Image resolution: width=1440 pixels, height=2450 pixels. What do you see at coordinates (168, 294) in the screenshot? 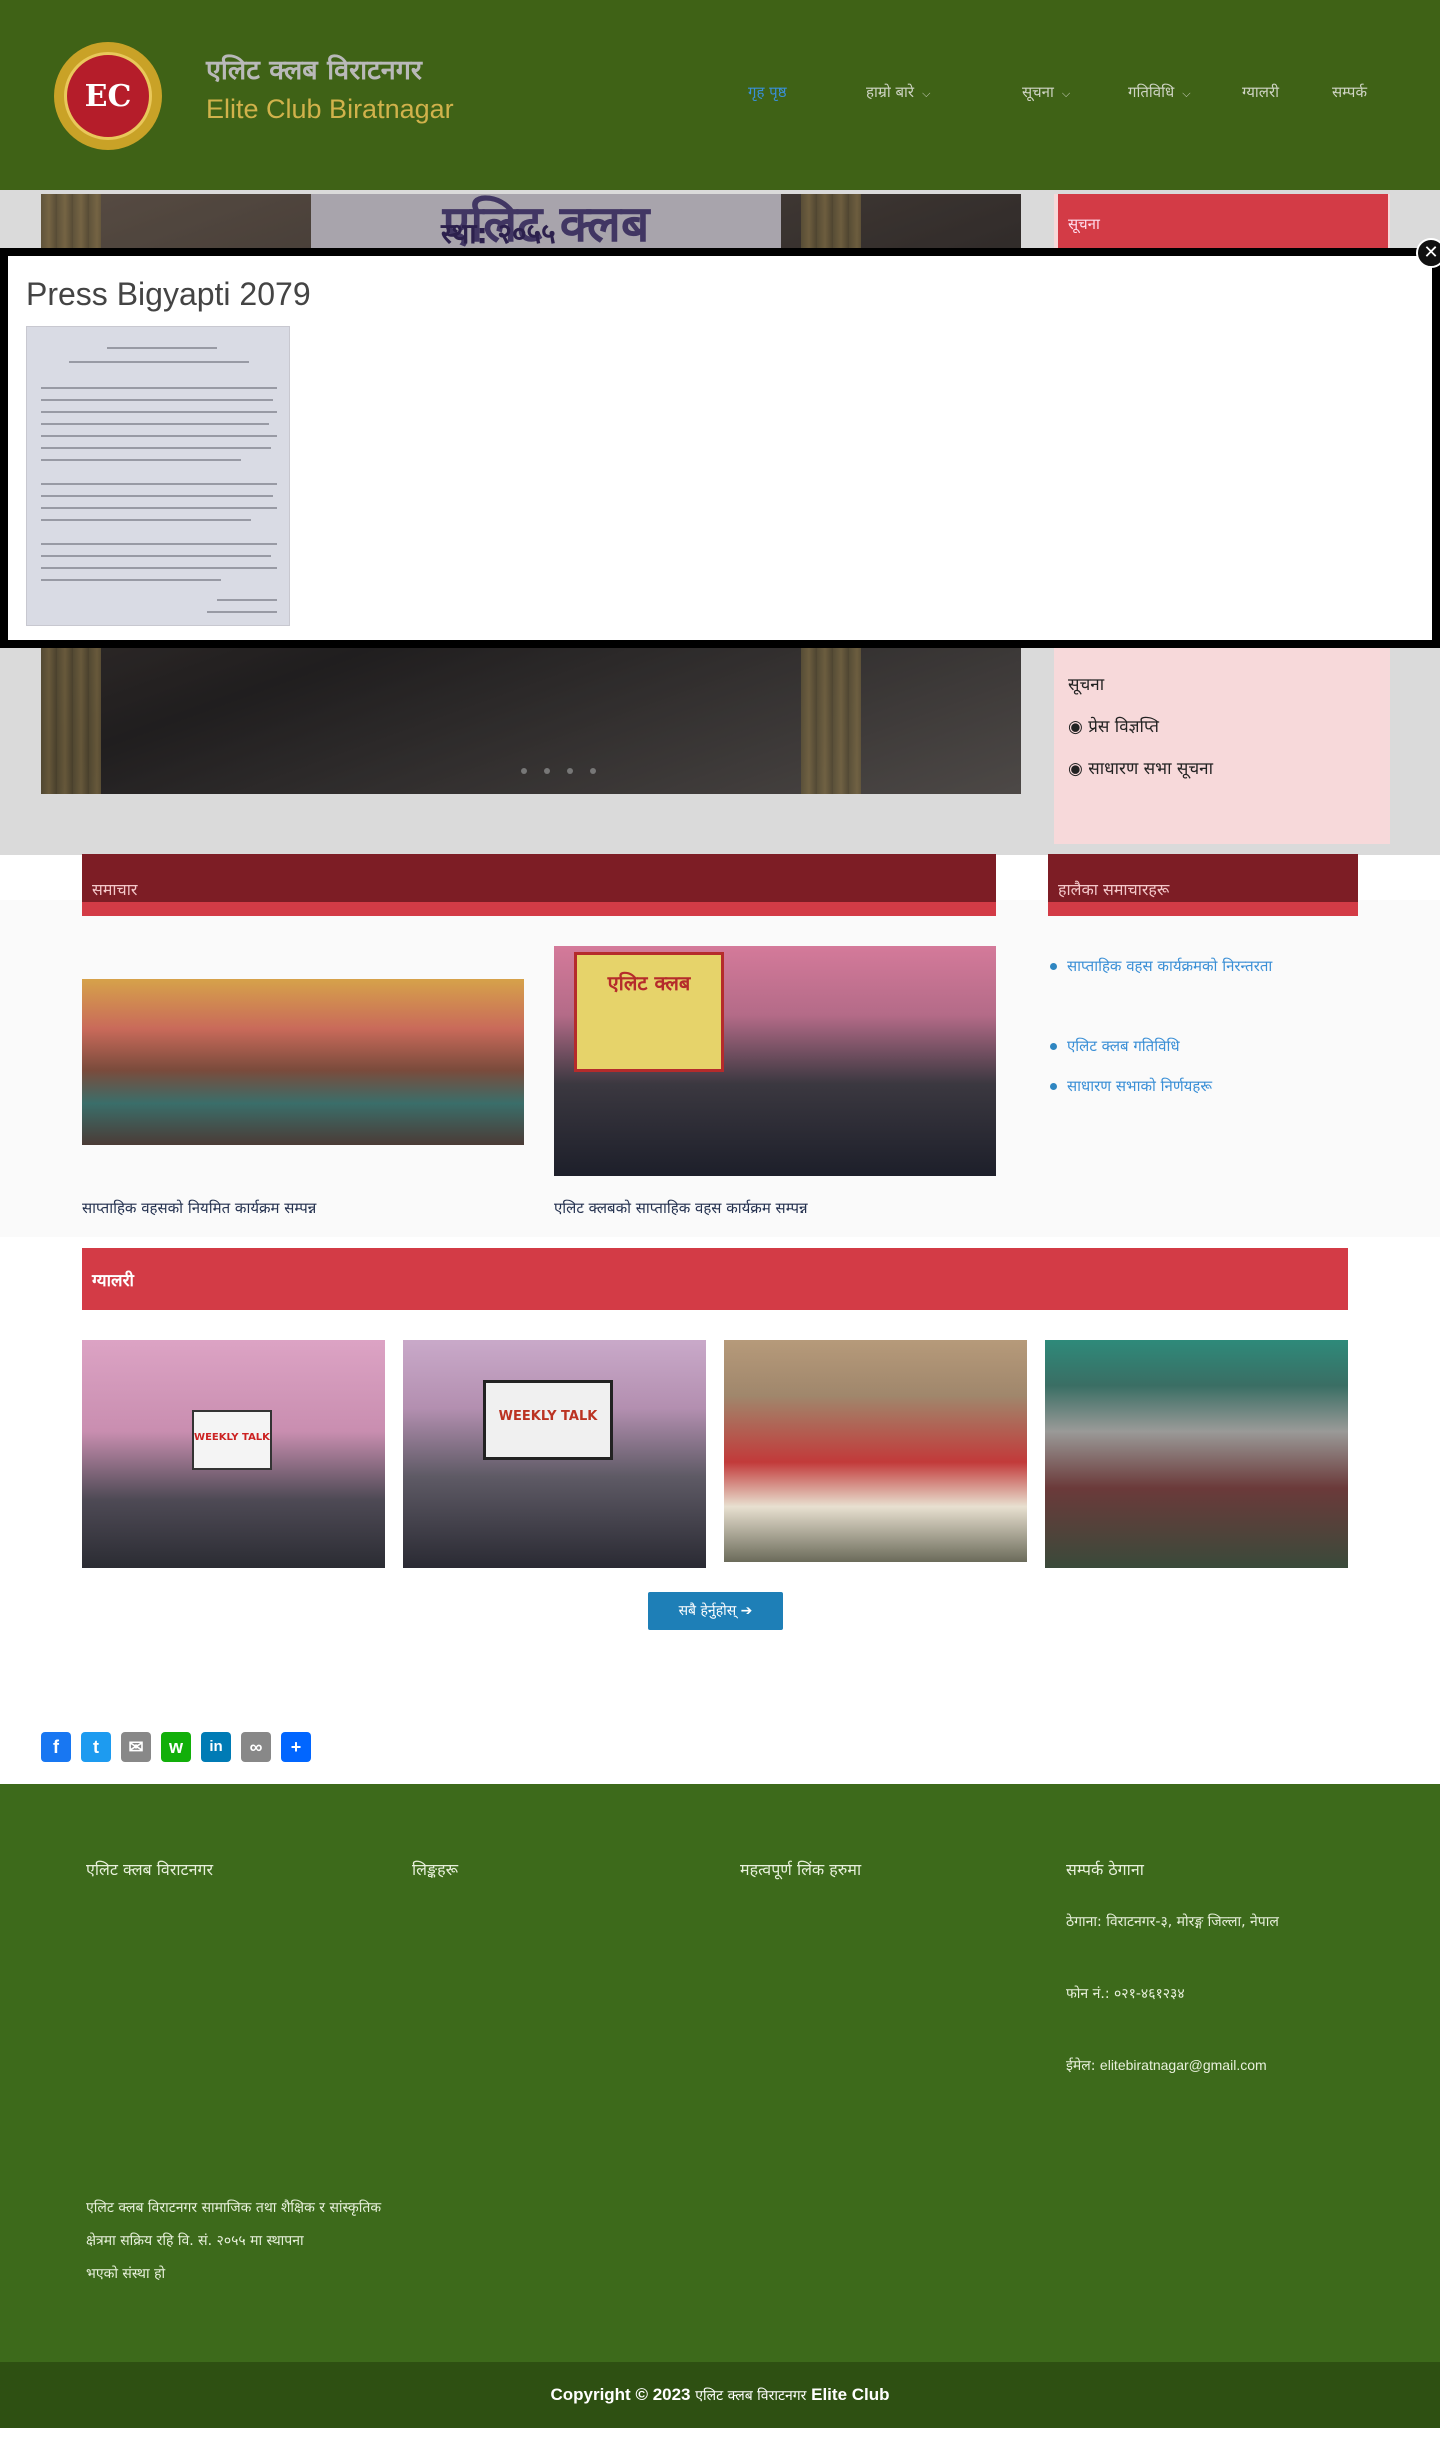
I see `popup-title: Press Bigyapti 2079` at bounding box center [168, 294].